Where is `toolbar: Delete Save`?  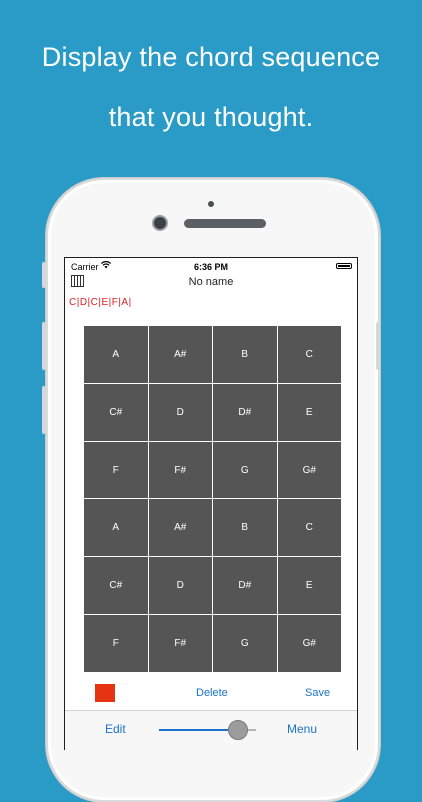
toolbar: Delete Save is located at coordinates (211, 693).